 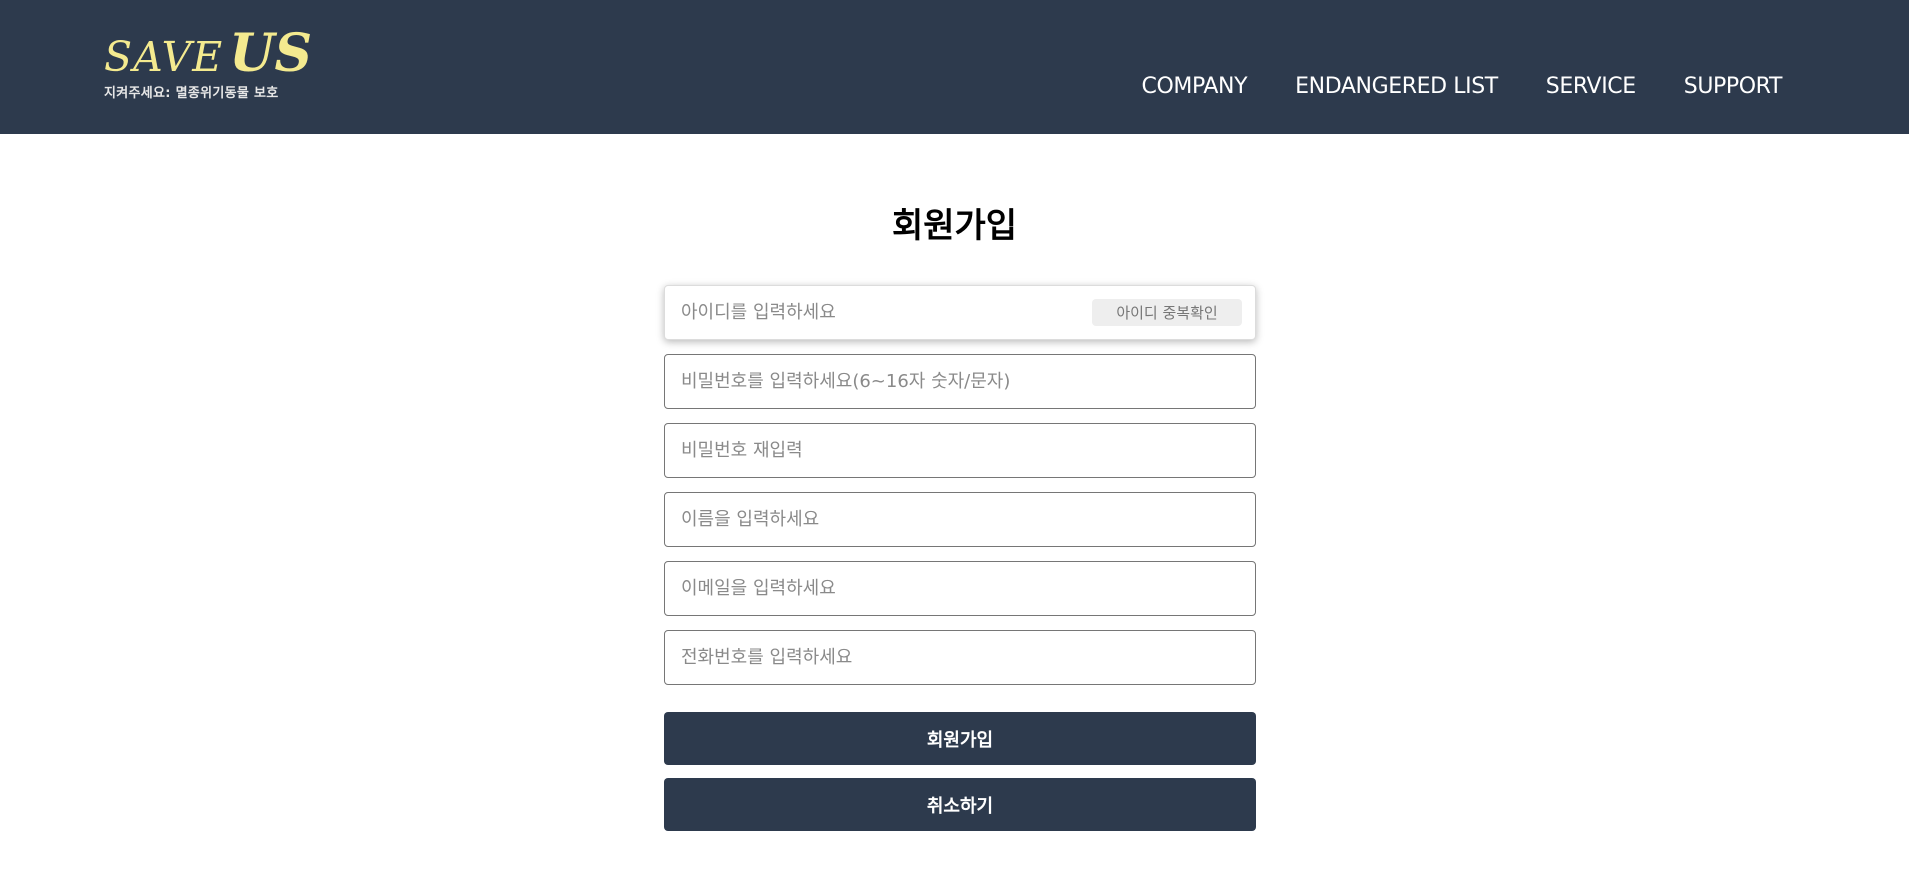 I want to click on nav-item-service: SERVICE, so click(x=1591, y=86).